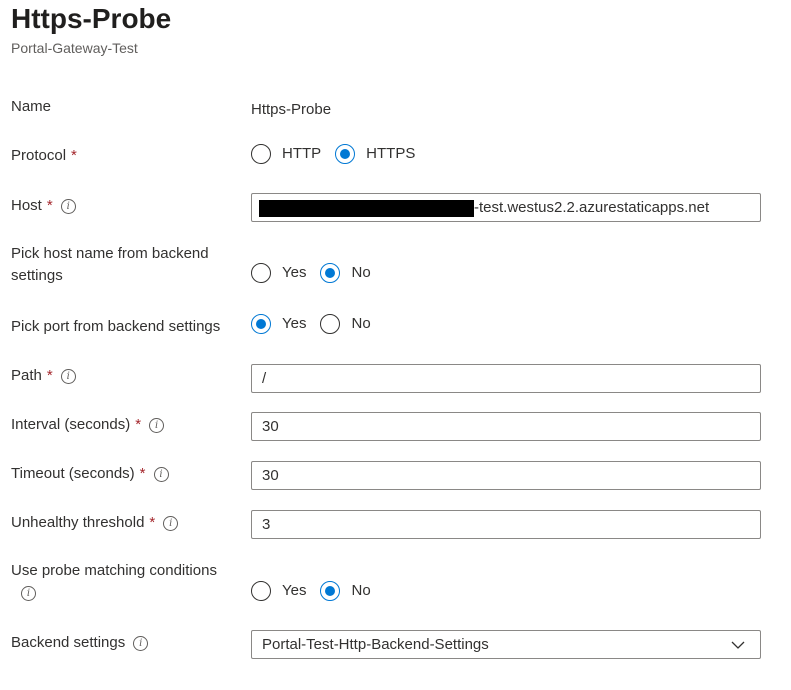  Describe the element at coordinates (74, 48) in the screenshot. I see `page-subtitle: Portal-Gateway-Test` at that location.